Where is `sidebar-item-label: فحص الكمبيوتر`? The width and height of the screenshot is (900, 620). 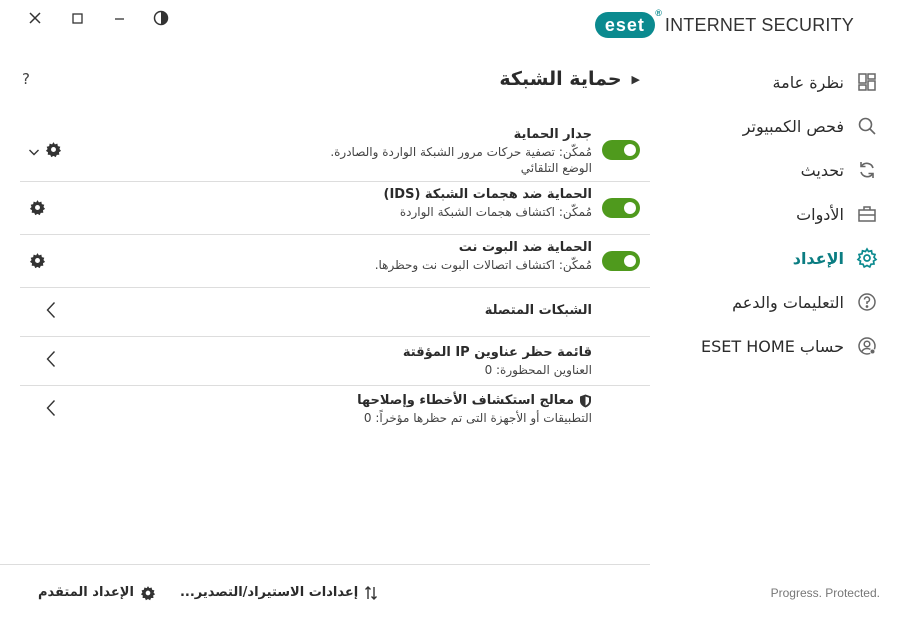
sidebar-item-label: فحص الكمبيوتر is located at coordinates (793, 126).